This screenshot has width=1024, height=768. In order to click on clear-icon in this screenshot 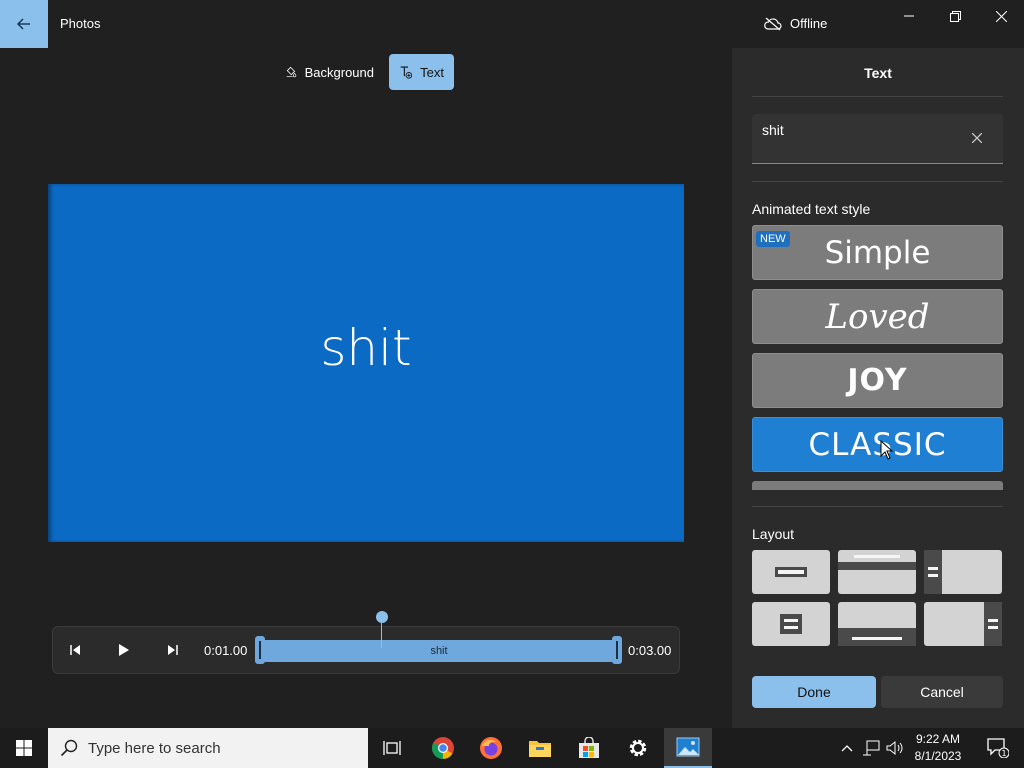, I will do `click(977, 138)`.